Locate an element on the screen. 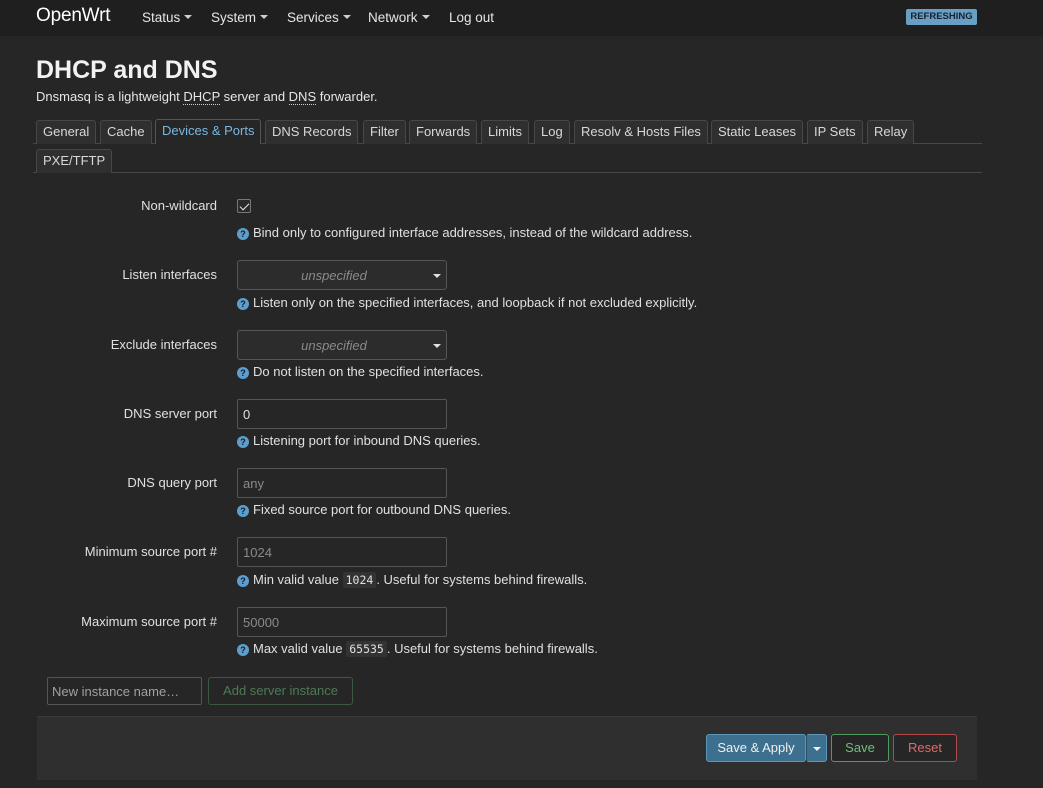 The height and width of the screenshot is (788, 1043). tab-log: Log is located at coordinates (552, 132).